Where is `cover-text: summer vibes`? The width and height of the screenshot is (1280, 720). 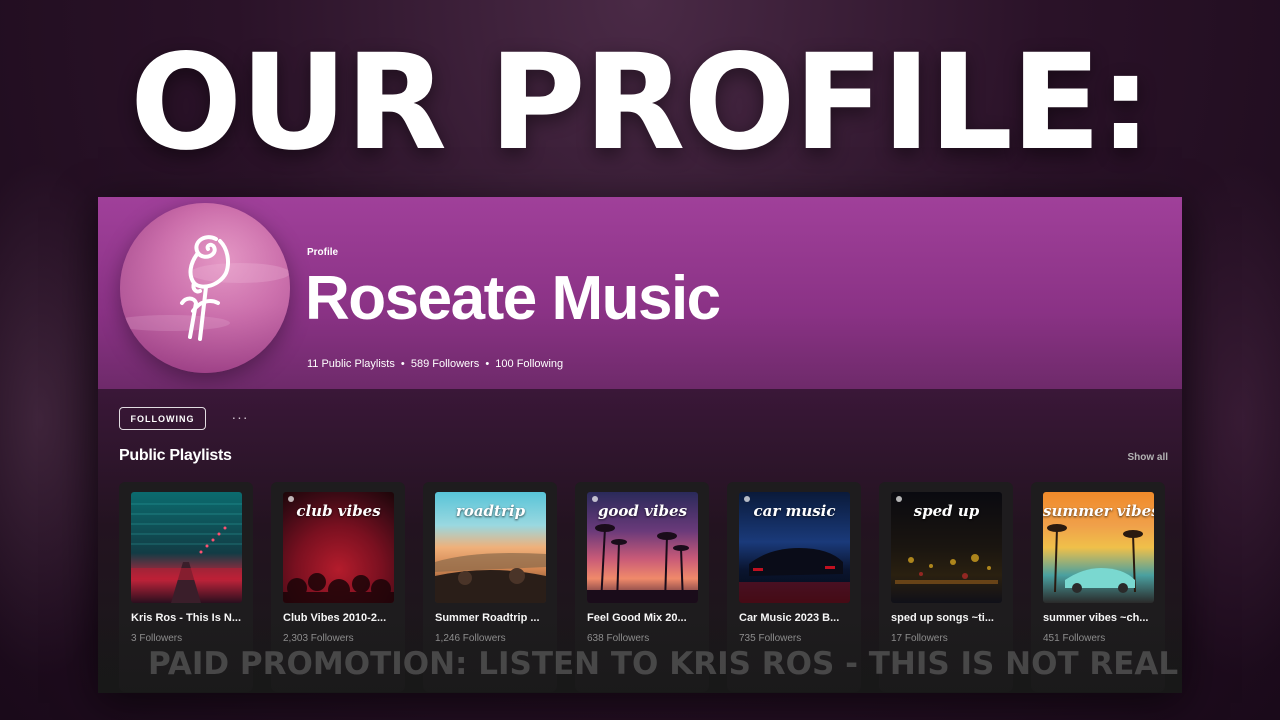
cover-text: summer vibes is located at coordinates (1098, 511).